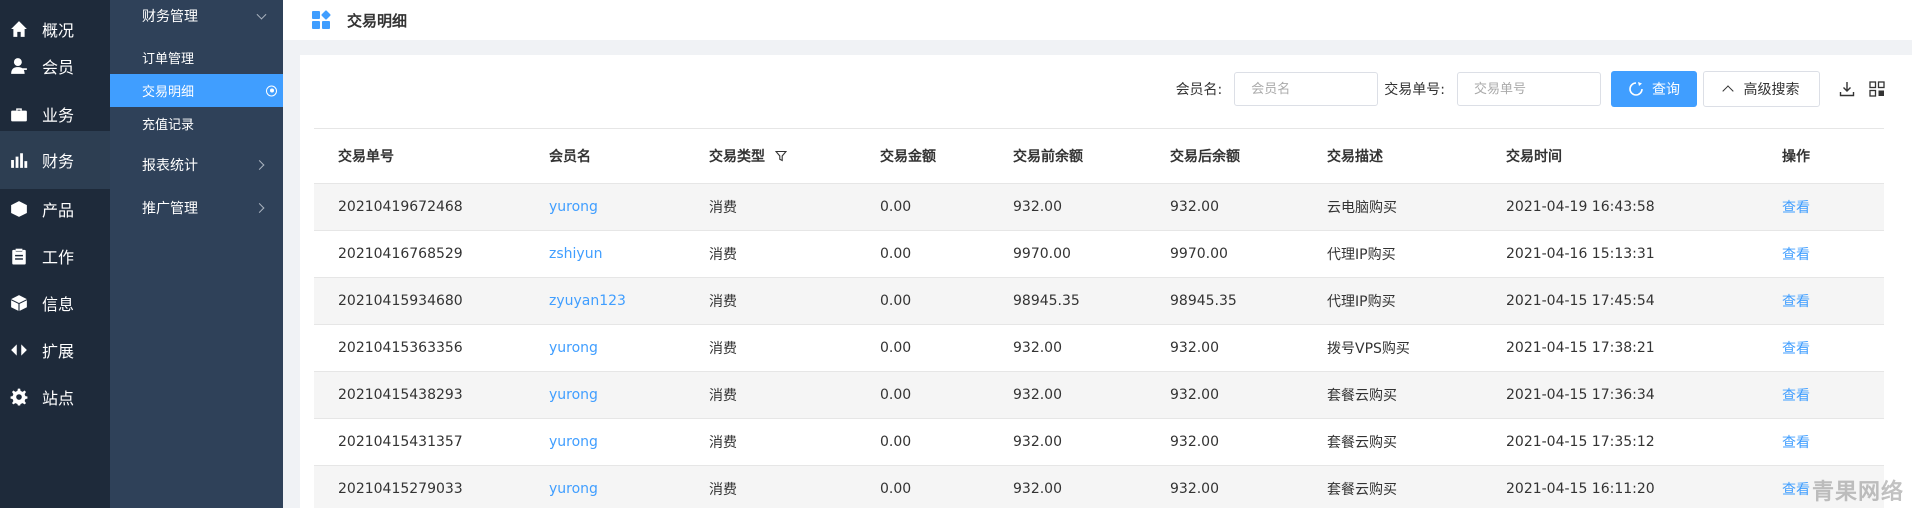 The height and width of the screenshot is (508, 1912). Describe the element at coordinates (587, 301) in the screenshot. I see `member-link: zyuyan123` at that location.